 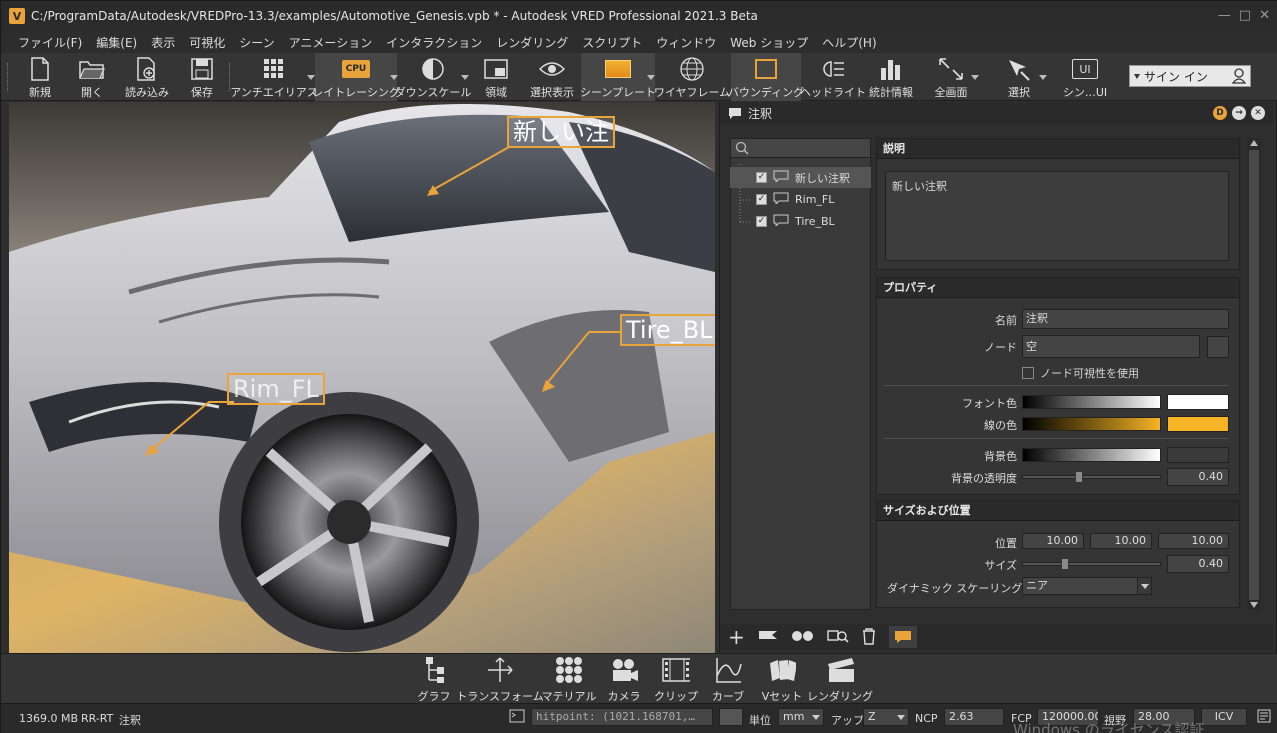 What do you see at coordinates (1144, 586) in the screenshot?
I see `chevron-down-icon` at bounding box center [1144, 586].